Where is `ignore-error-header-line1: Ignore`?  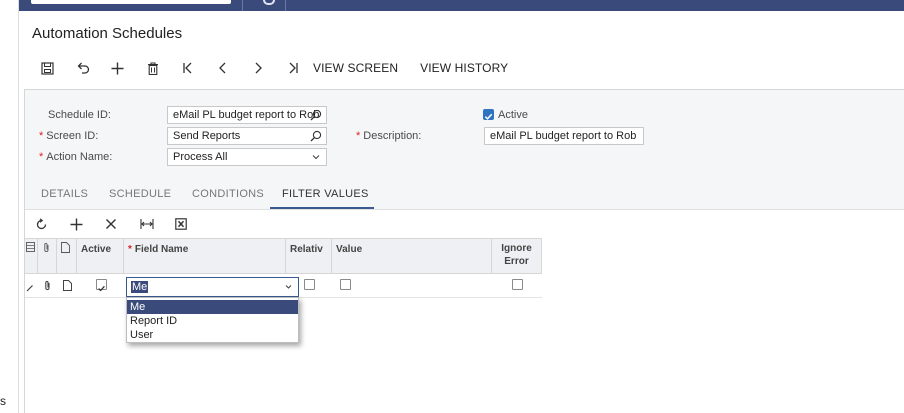 ignore-error-header-line1: Ignore is located at coordinates (516, 248).